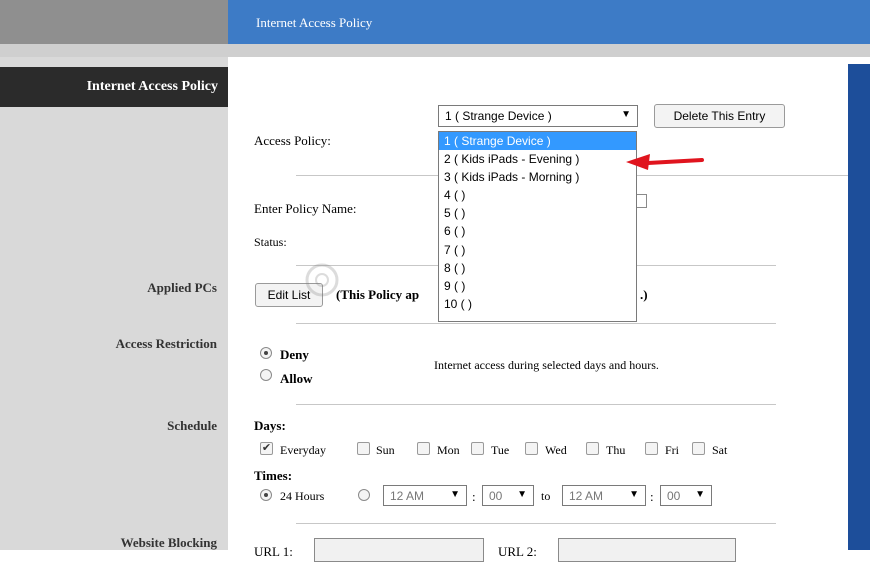 The width and height of the screenshot is (870, 562). Describe the element at coordinates (152, 86) in the screenshot. I see `sidebar-section-title: Internet Access Policy` at that location.